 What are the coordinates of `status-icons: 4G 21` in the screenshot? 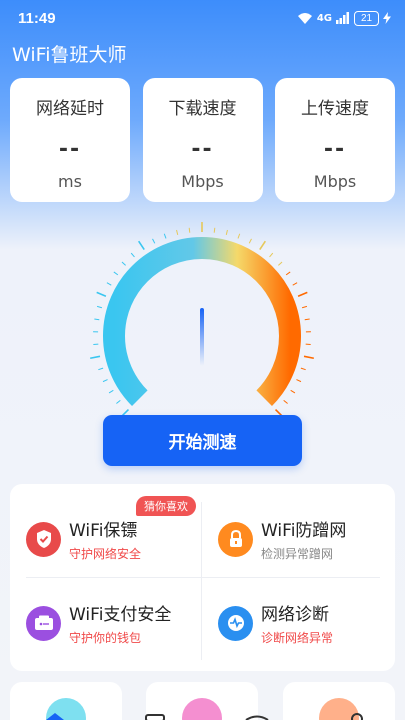 It's located at (344, 18).